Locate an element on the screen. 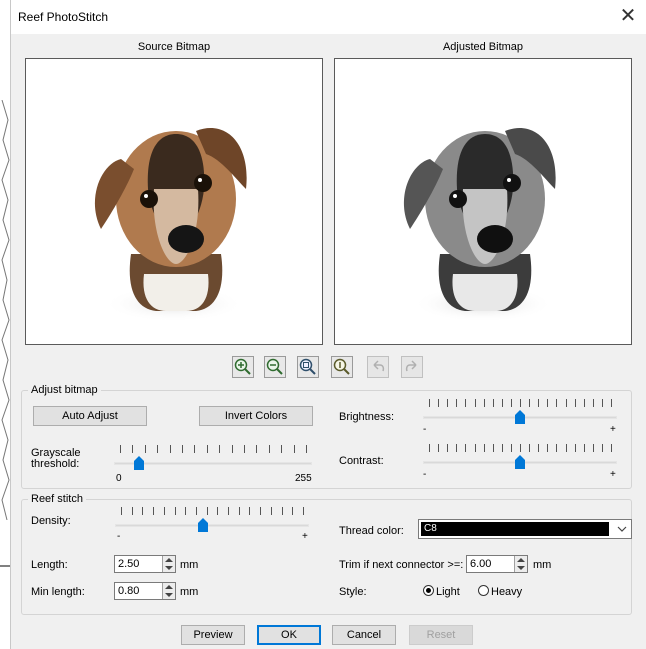 The image size is (646, 649). length-value: 2.50 is located at coordinates (129, 564).